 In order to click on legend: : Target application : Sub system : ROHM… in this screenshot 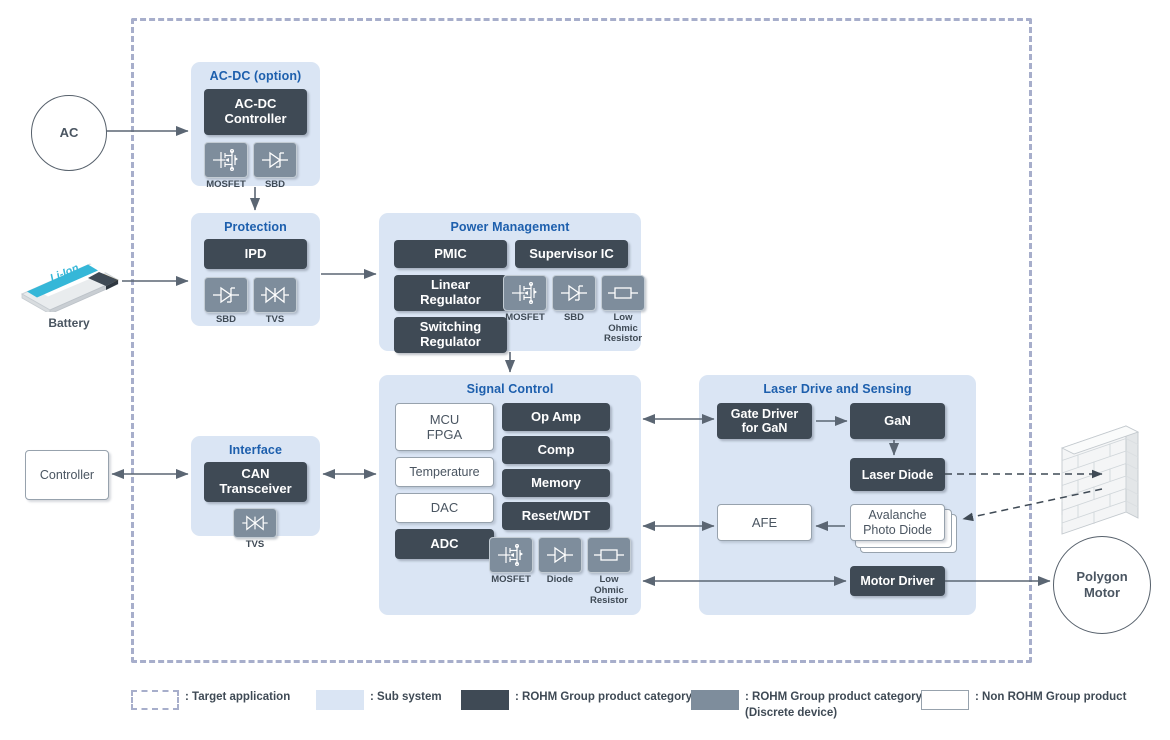, I will do `click(628, 708)`.